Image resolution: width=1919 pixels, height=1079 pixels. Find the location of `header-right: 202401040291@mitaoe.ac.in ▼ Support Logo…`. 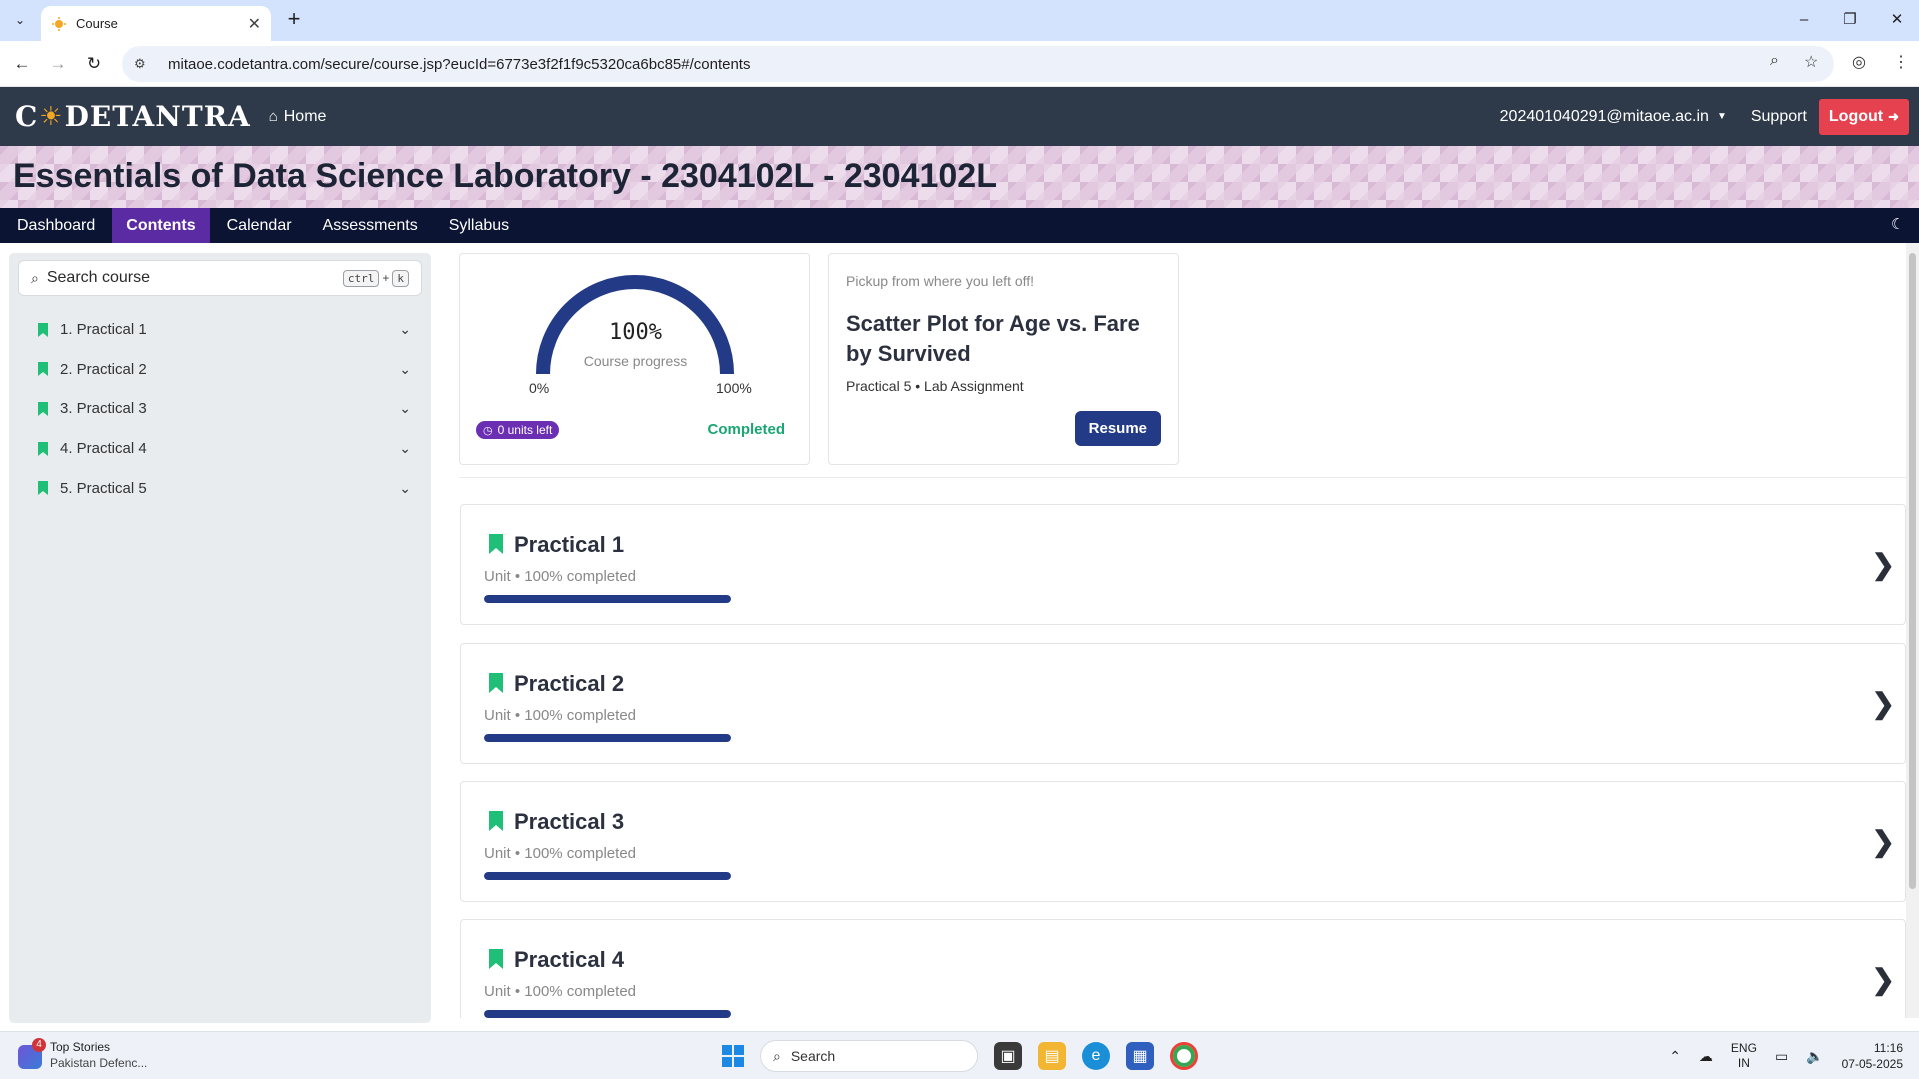

header-right: 202401040291@mitaoe.ac.in ▼ Support Logo… is located at coordinates (1704, 116).